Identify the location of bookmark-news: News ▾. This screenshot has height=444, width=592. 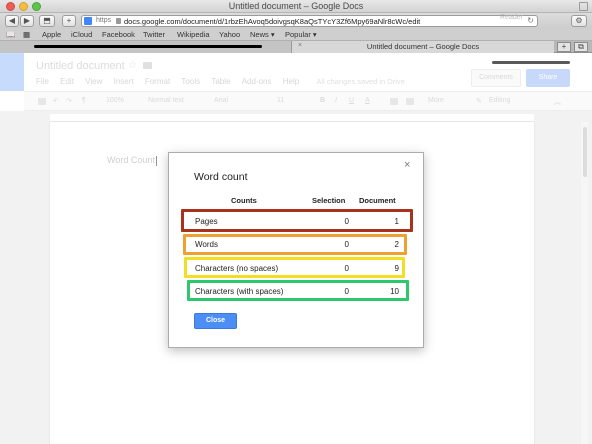
(262, 34).